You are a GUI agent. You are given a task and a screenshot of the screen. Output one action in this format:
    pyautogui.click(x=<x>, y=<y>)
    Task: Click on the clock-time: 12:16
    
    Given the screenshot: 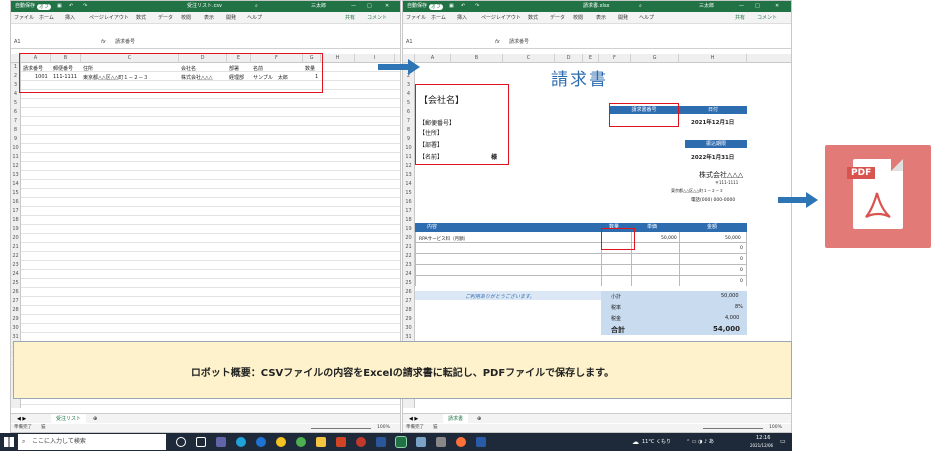 What is the action you would take?
    pyautogui.click(x=763, y=438)
    